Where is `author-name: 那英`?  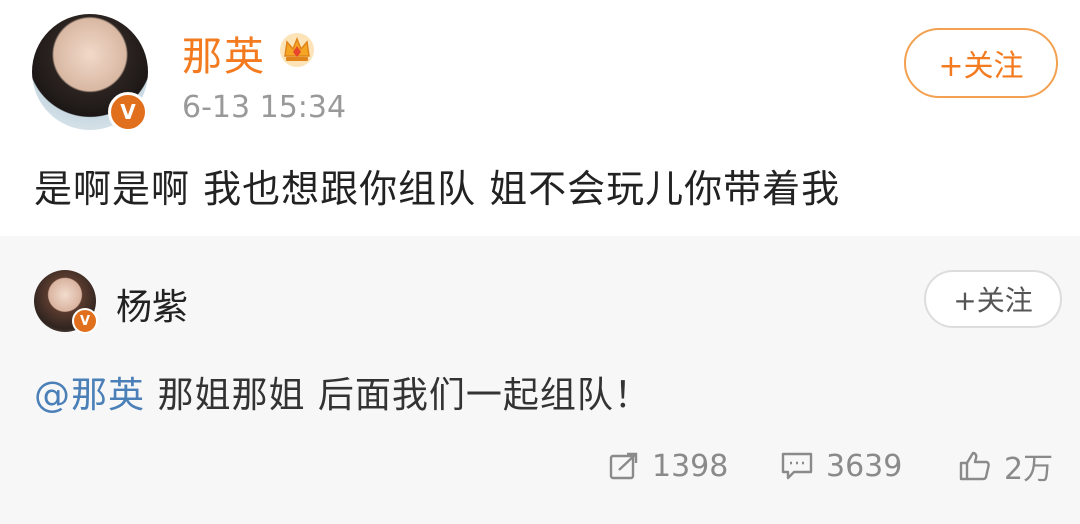
author-name: 那英 is located at coordinates (224, 53).